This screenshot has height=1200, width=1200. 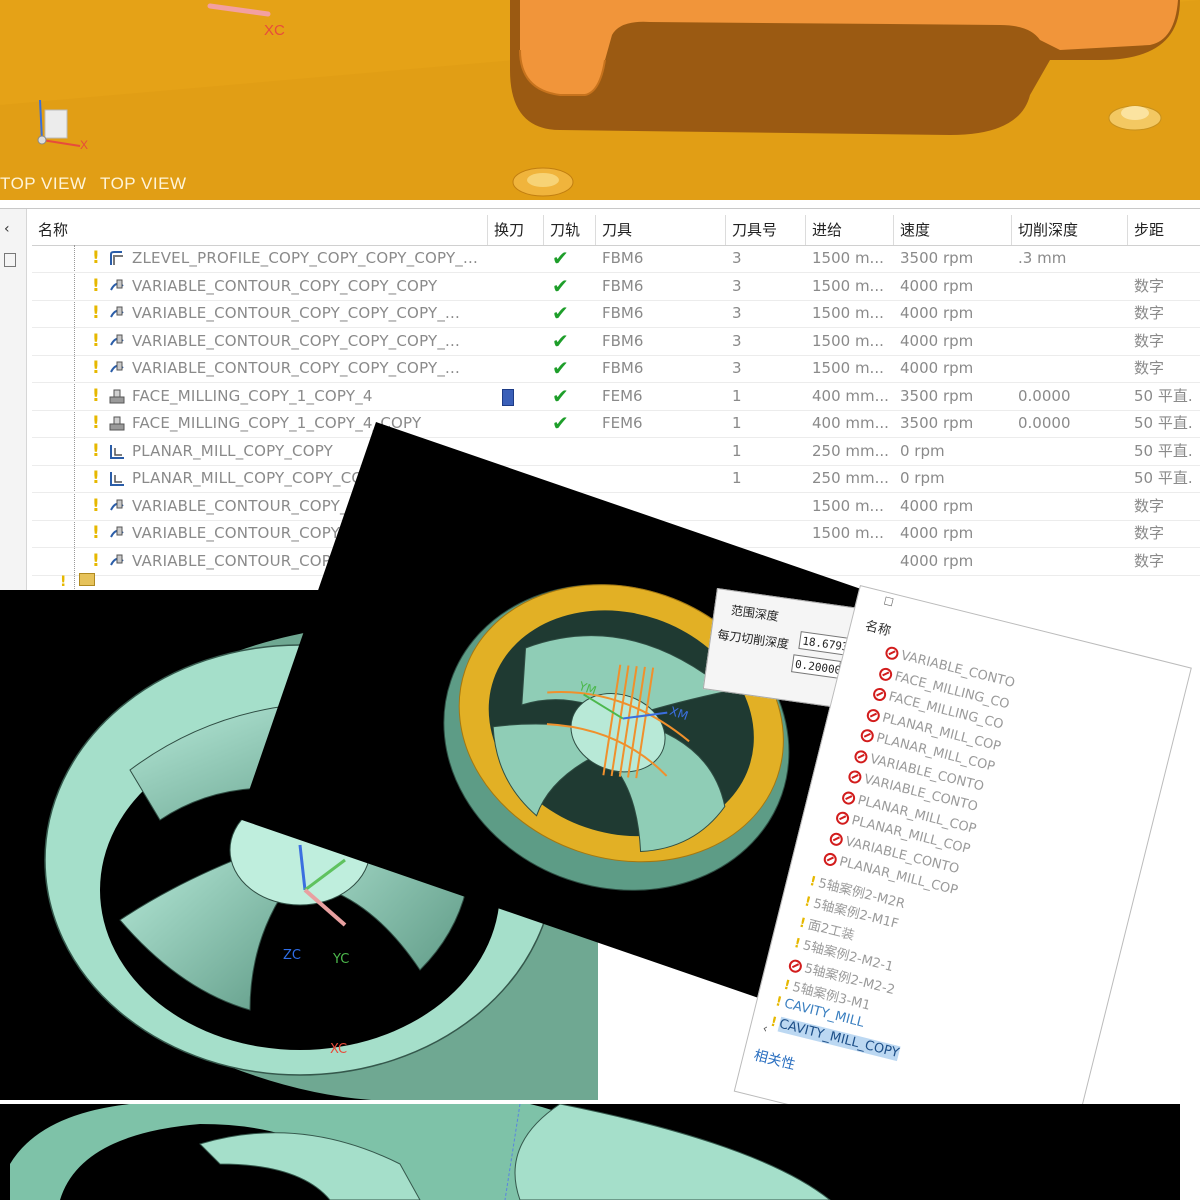 I want to click on column-header-tool: 刀具, so click(x=661, y=230).